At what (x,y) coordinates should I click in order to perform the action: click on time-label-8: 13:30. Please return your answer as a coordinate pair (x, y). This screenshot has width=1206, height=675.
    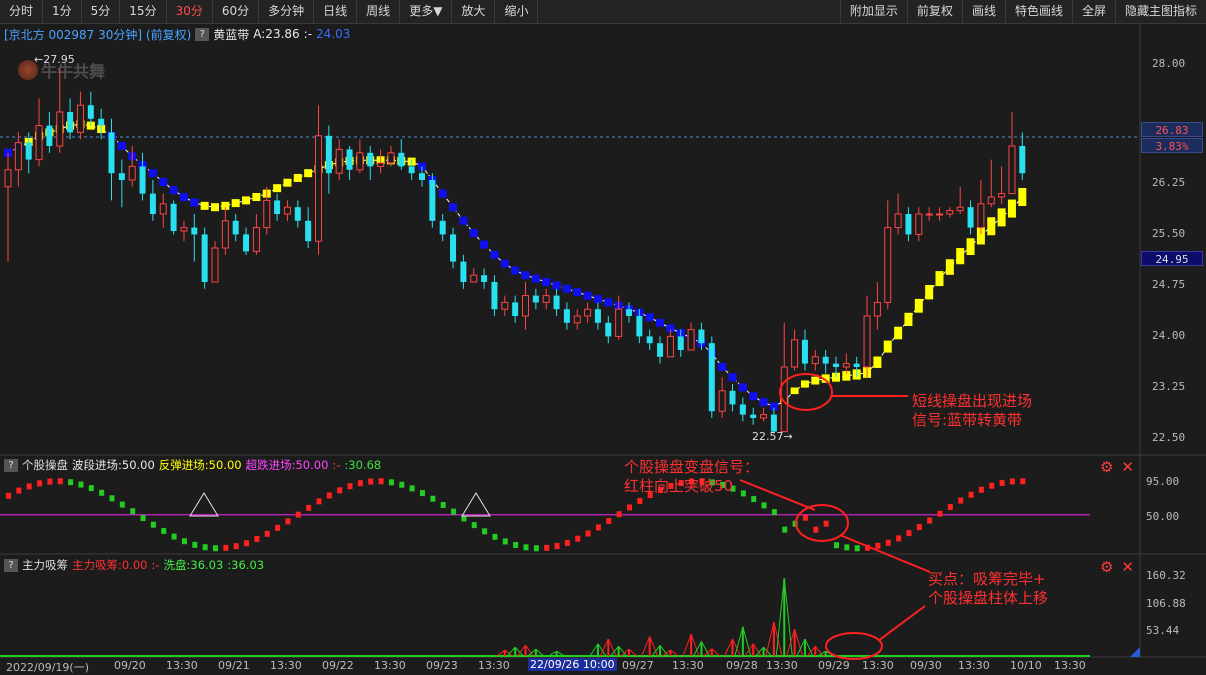
    Looking at the image, I should click on (494, 665).